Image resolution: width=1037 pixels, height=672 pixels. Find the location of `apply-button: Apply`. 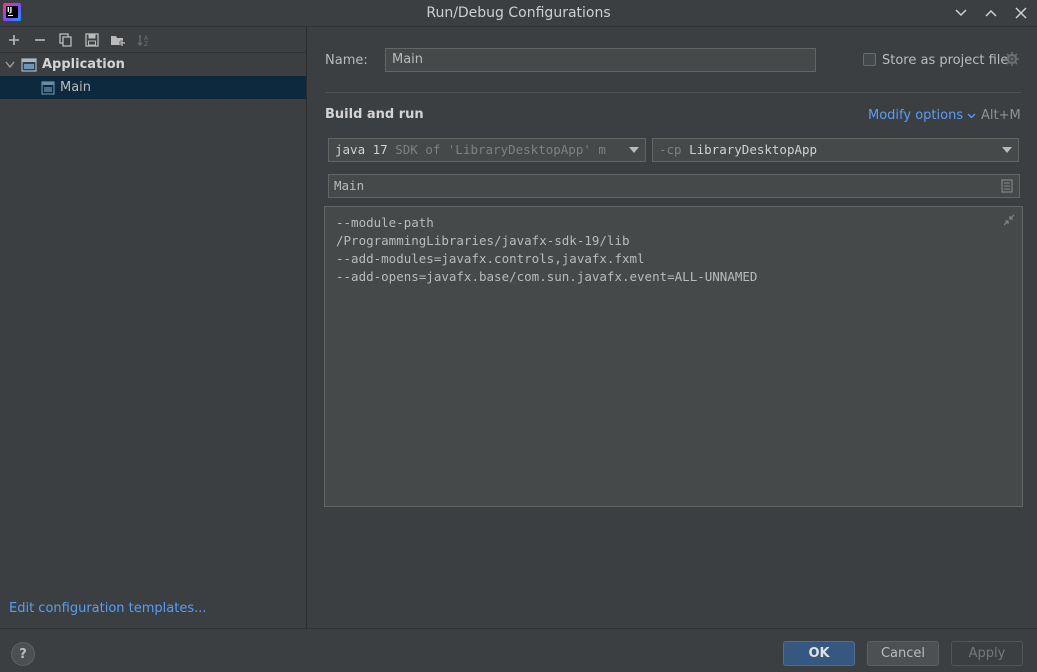

apply-button: Apply is located at coordinates (987, 653).